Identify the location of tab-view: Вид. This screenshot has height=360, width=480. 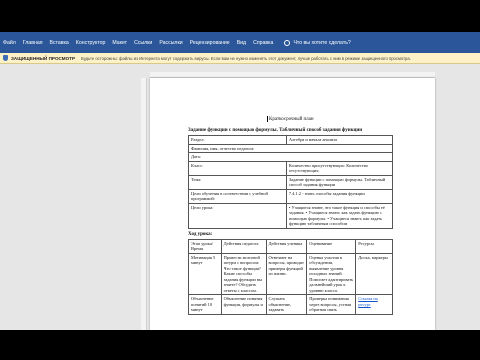
(241, 43).